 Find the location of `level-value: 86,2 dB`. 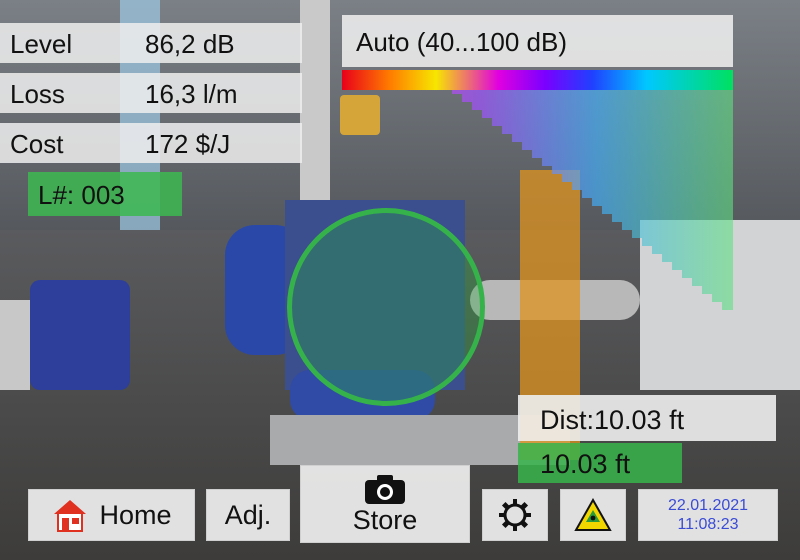

level-value: 86,2 dB is located at coordinates (190, 44).